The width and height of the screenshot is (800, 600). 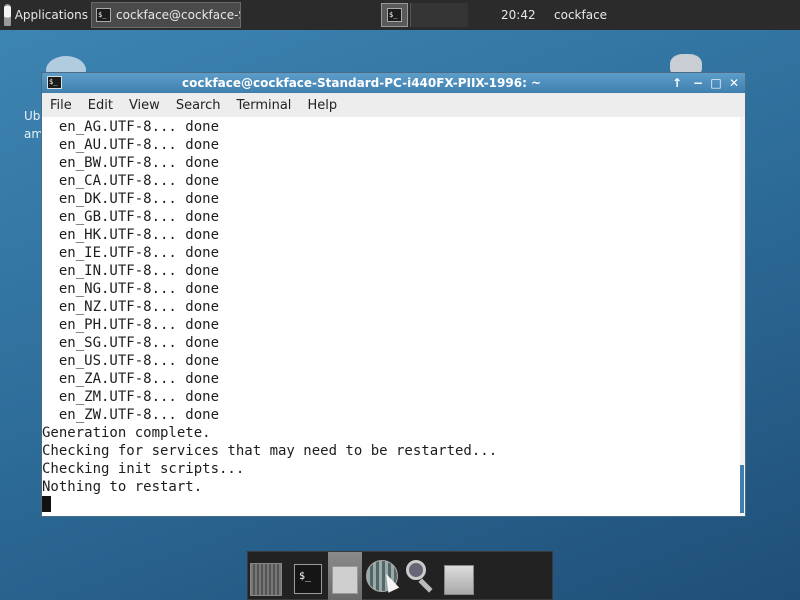 I want to click on xfce-logo-icon, so click(x=7, y=15).